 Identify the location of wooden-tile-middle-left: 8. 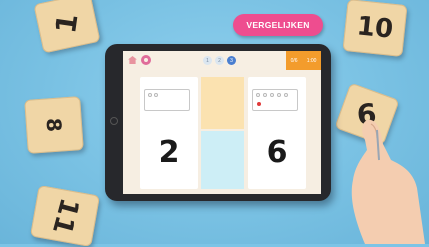
(54, 125).